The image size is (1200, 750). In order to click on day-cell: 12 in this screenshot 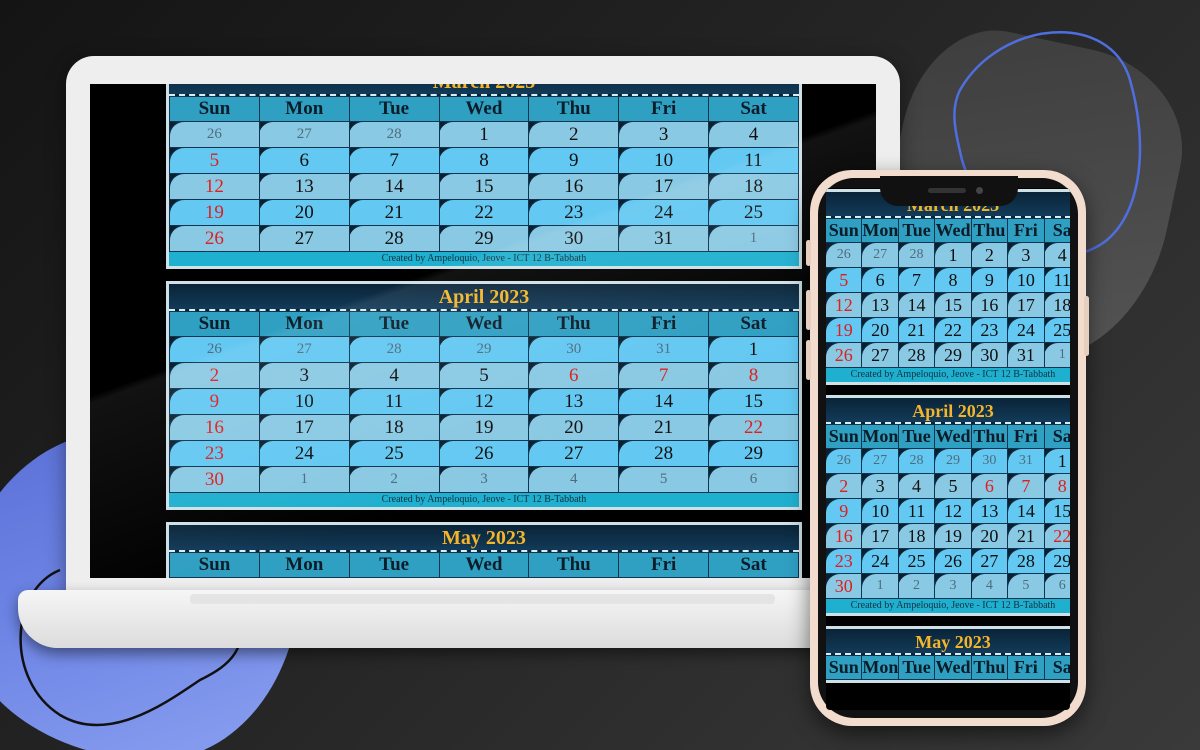, I will do `click(484, 401)`.